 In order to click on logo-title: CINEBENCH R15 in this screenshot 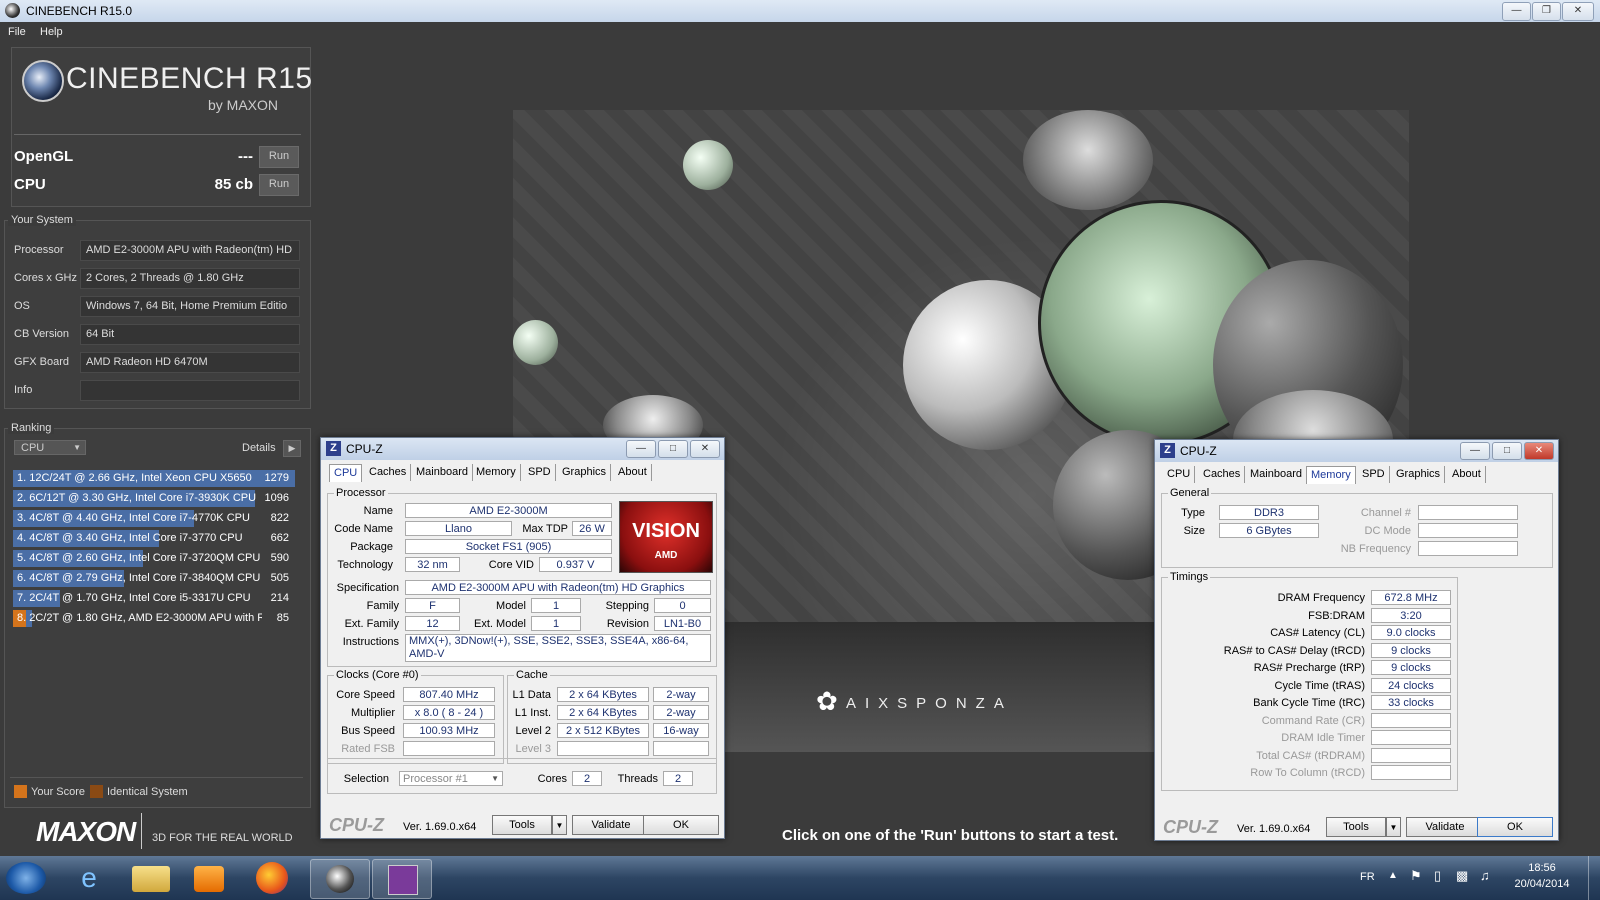, I will do `click(189, 78)`.